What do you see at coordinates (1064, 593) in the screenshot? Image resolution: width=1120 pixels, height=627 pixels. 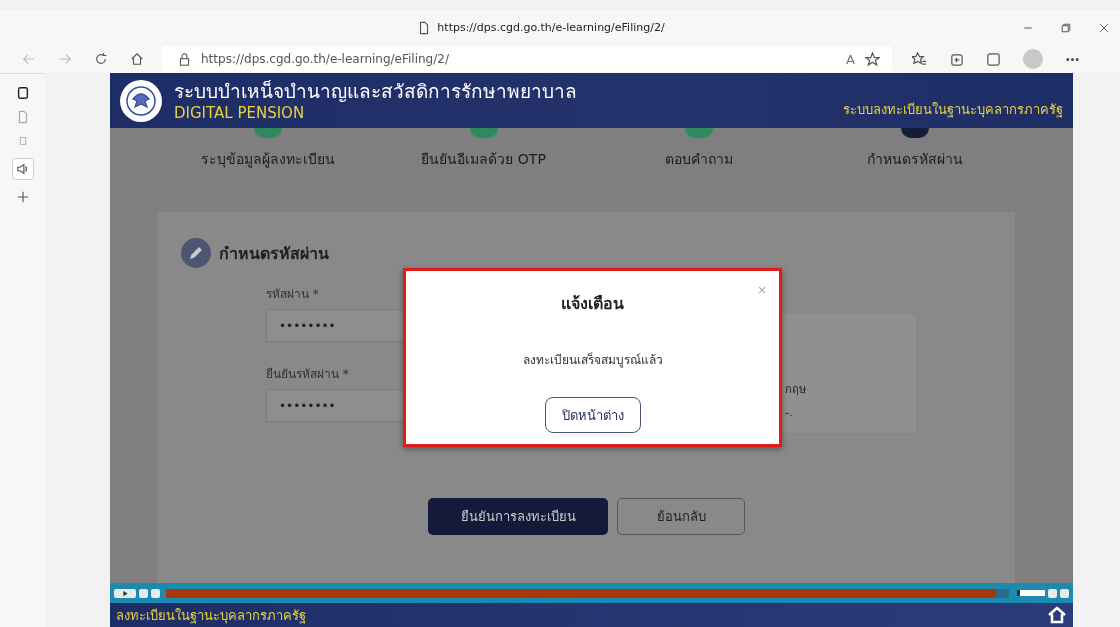 I see `menu-button` at bounding box center [1064, 593].